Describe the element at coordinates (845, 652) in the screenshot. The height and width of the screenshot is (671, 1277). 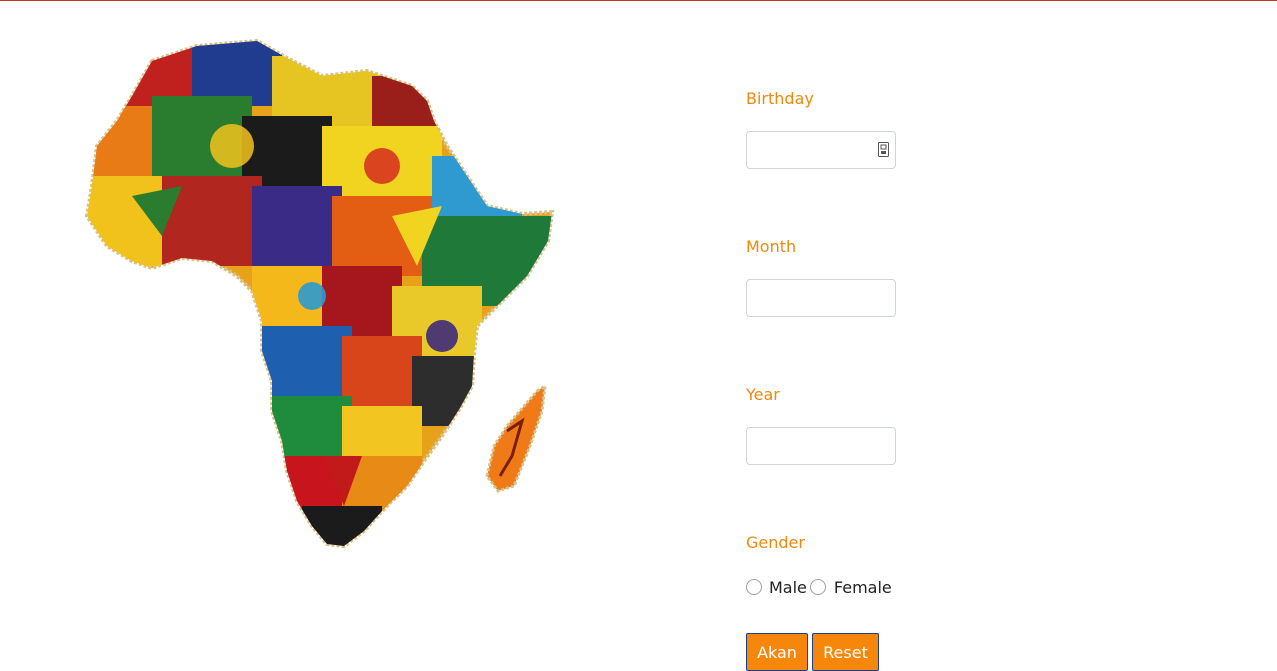
I see `reset-button: Reset` at that location.